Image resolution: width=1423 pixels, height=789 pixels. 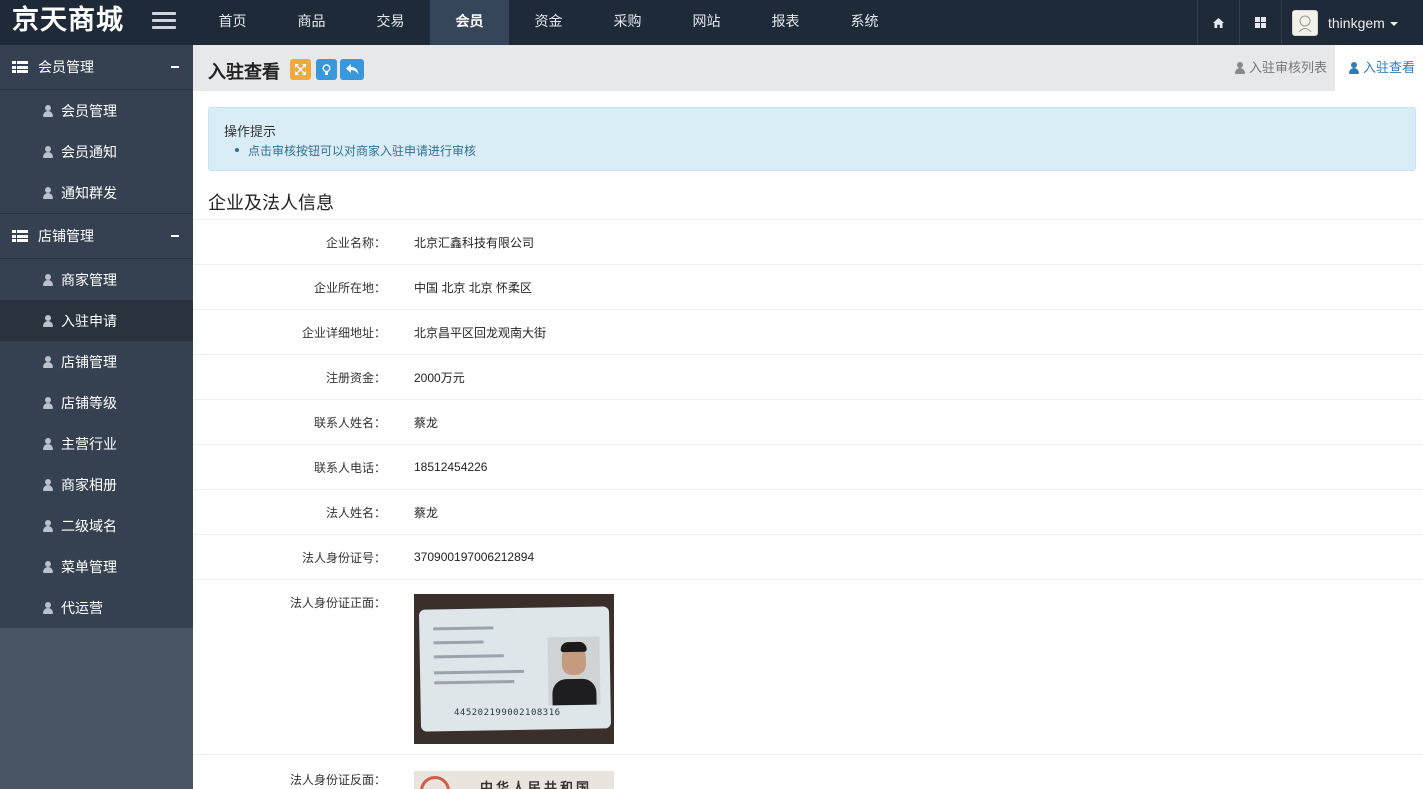 What do you see at coordinates (355, 377) in the screenshot?
I see `field-label: 注册资金：` at bounding box center [355, 377].